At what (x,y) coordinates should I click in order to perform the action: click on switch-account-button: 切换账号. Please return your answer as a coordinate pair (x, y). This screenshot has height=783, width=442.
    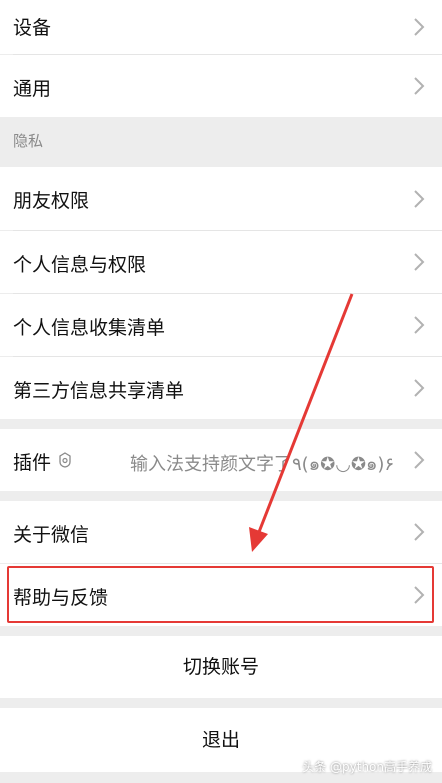
    Looking at the image, I should click on (221, 667).